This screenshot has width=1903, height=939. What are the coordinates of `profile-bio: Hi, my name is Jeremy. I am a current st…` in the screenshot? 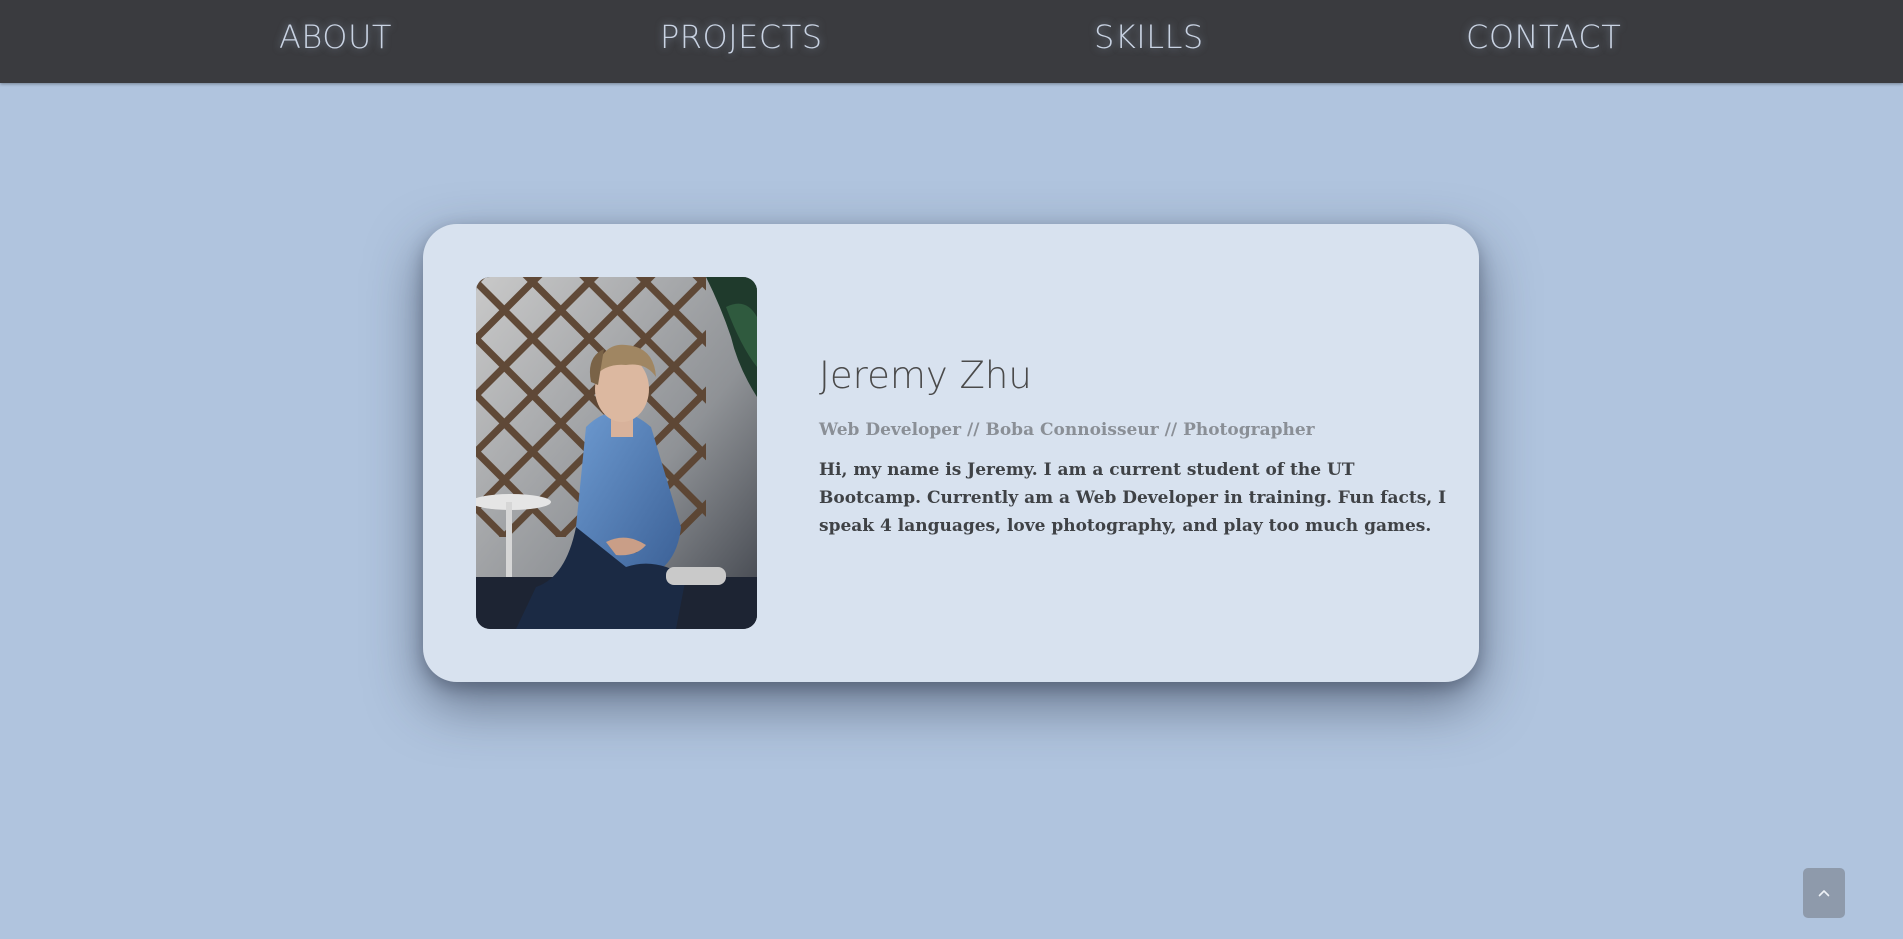 It's located at (1133, 498).